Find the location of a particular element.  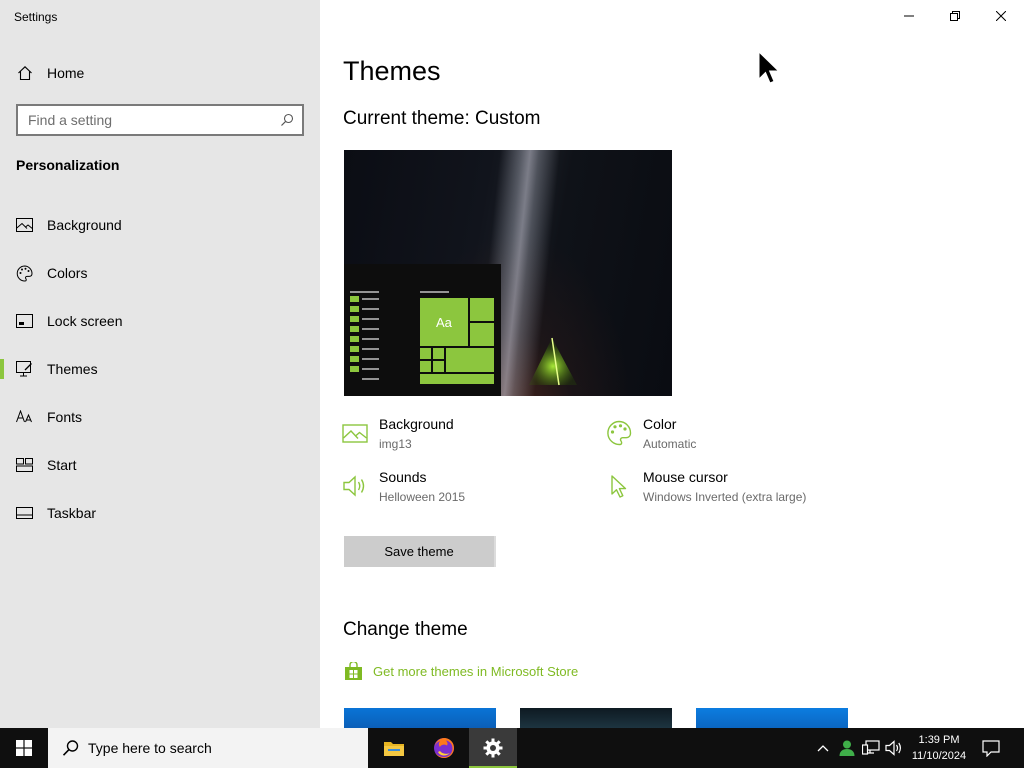

action-center-button is located at coordinates (991, 748).